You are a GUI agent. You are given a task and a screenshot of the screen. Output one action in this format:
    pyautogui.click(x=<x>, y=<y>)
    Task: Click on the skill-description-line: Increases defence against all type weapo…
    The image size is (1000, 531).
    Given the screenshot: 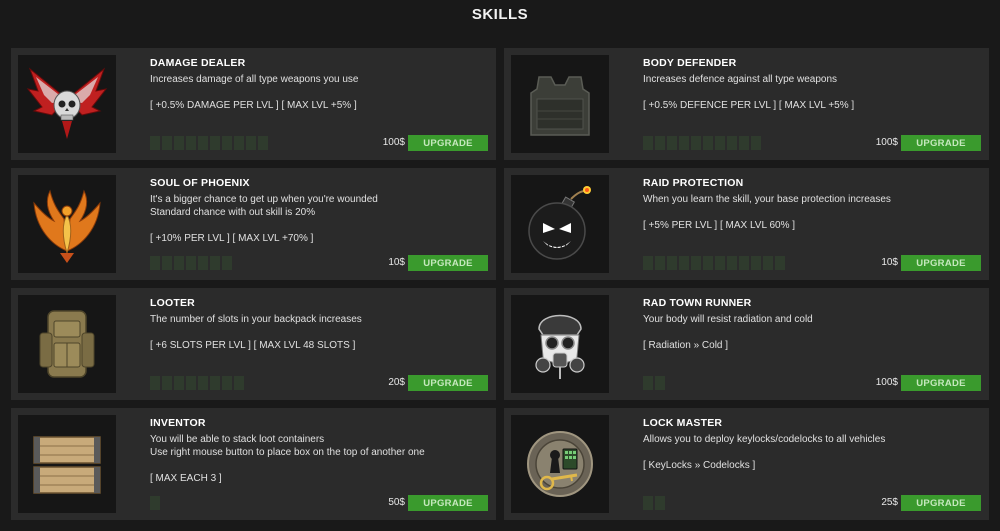 What is the action you would take?
    pyautogui.click(x=740, y=79)
    